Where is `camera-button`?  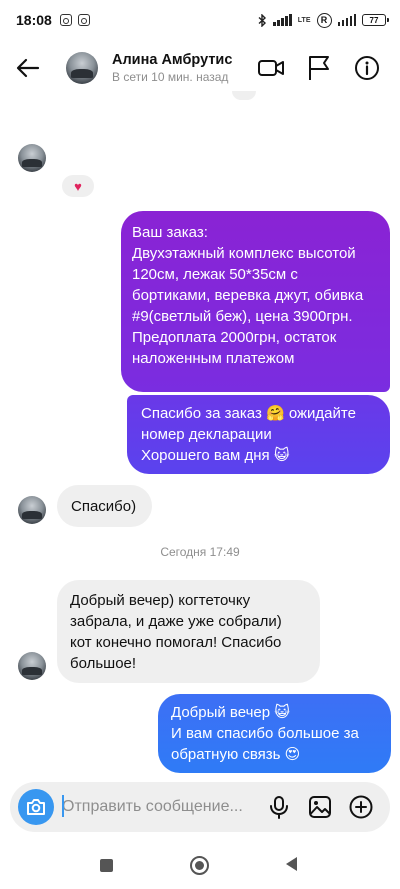 camera-button is located at coordinates (36, 807).